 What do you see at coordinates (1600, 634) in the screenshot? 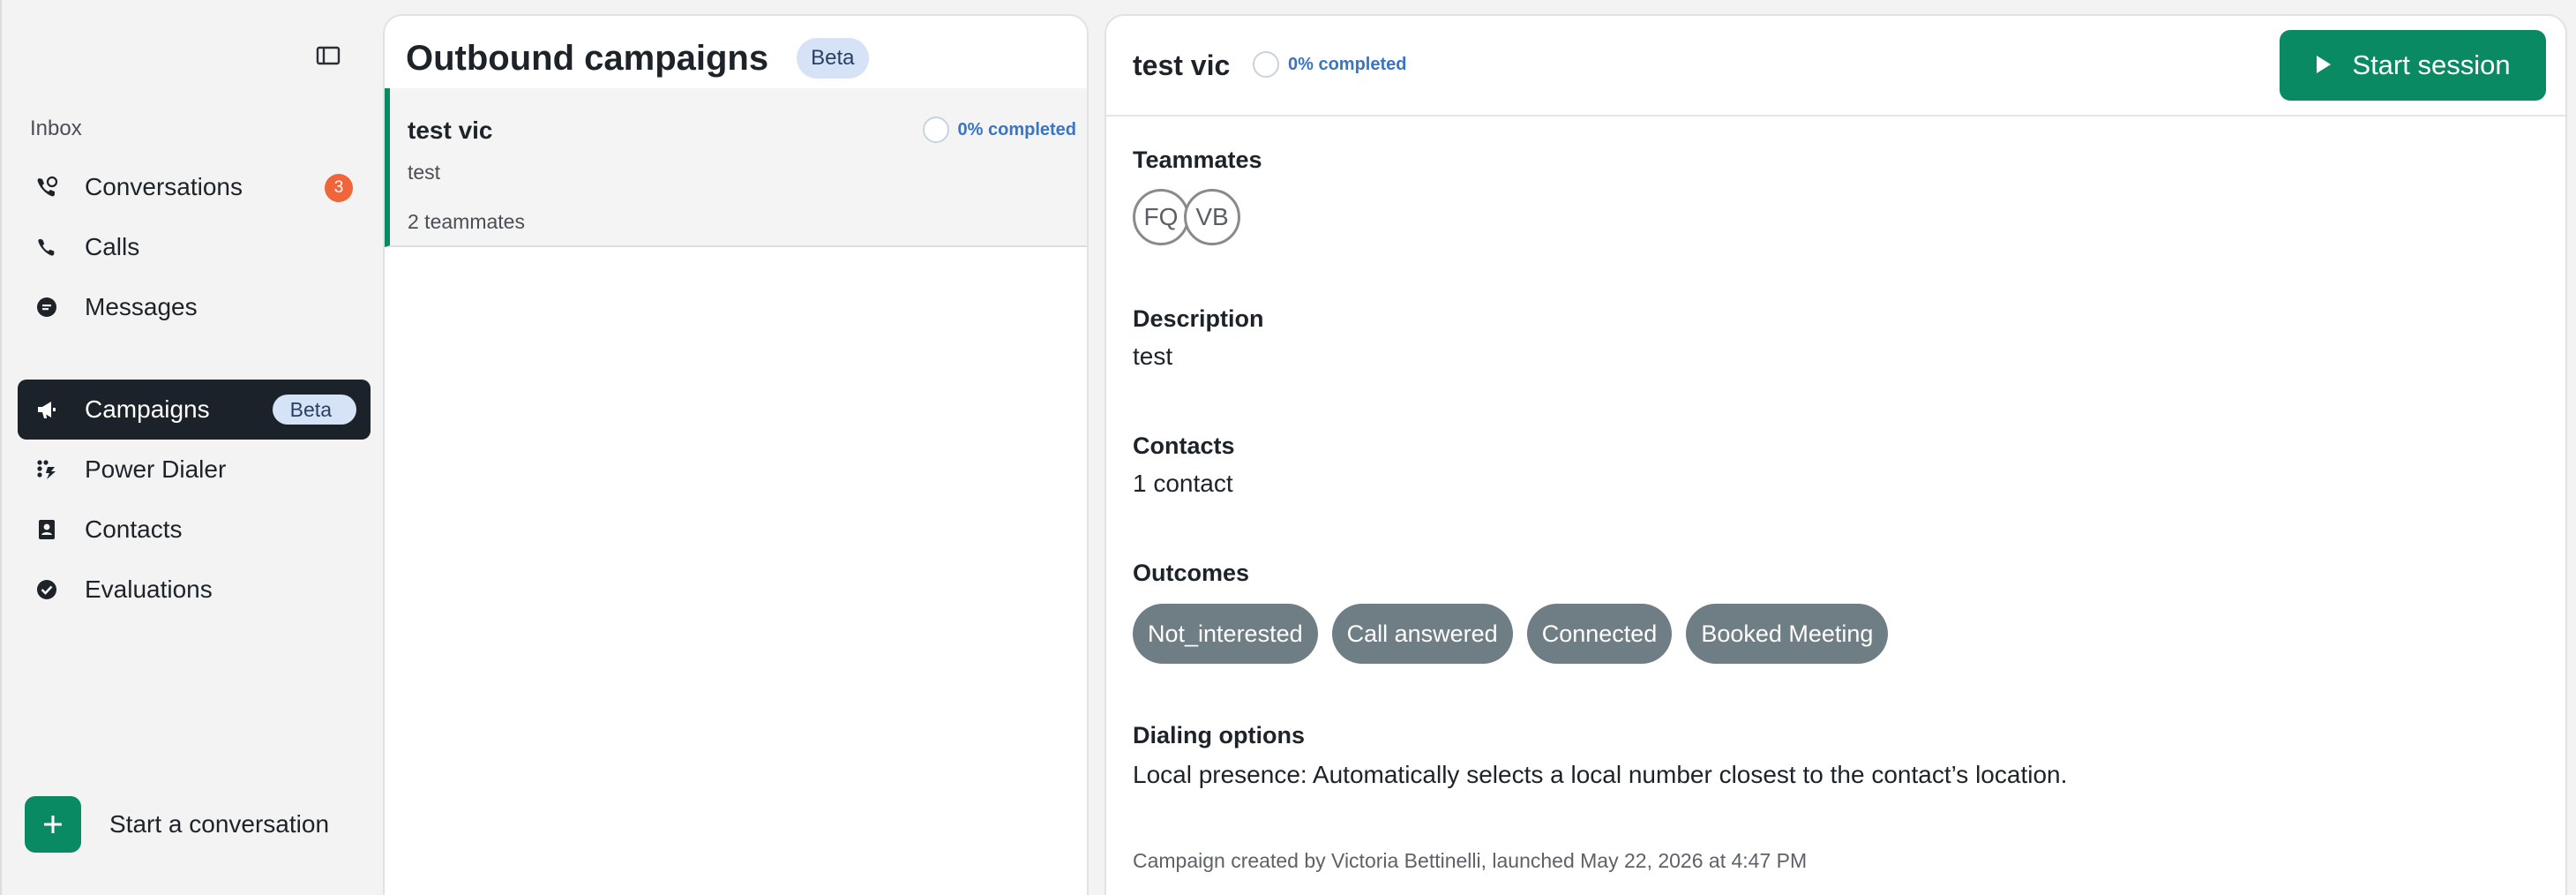
I see `outcome-chip: Connected` at bounding box center [1600, 634].